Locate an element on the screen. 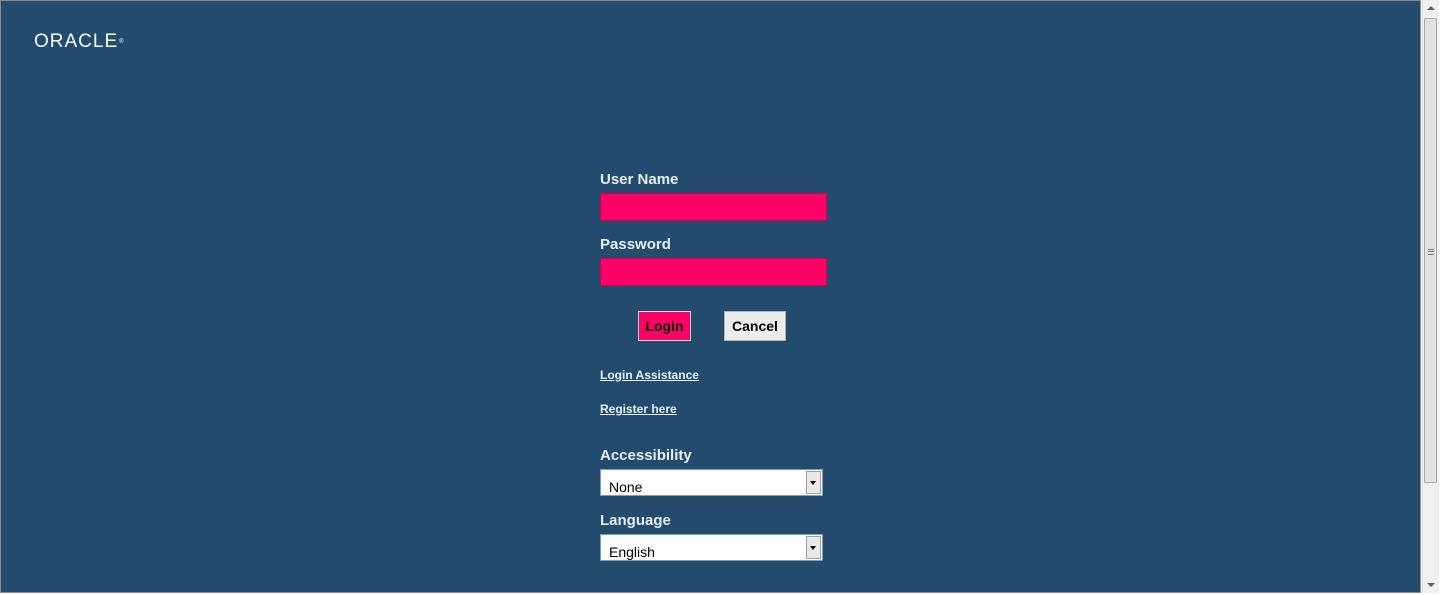  grip-icon is located at coordinates (1431, 252).